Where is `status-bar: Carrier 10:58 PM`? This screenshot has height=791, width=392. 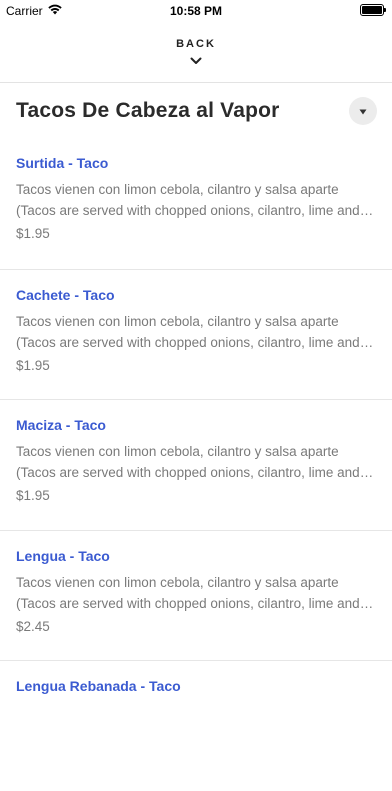 status-bar: Carrier 10:58 PM is located at coordinates (196, 11).